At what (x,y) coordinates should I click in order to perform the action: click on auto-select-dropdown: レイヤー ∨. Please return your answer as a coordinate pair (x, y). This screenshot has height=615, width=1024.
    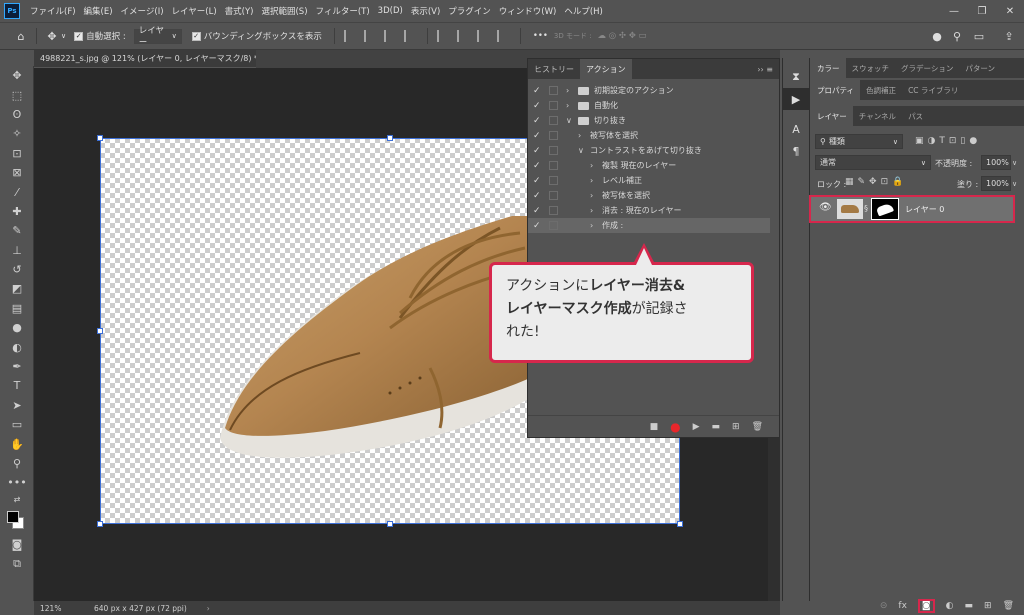
    Looking at the image, I should click on (157, 37).